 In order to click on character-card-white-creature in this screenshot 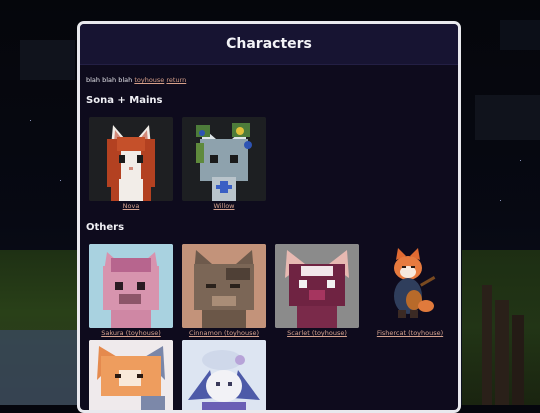, I will do `click(224, 375)`.